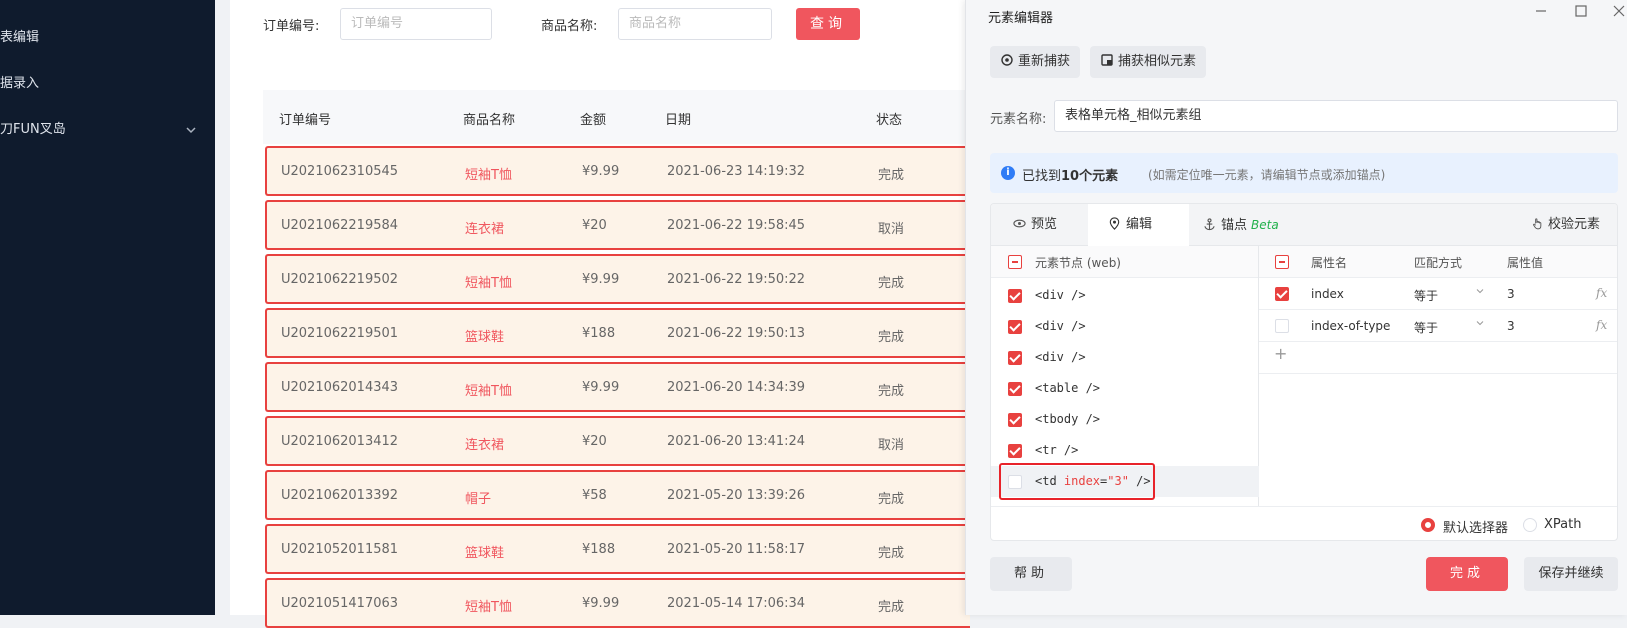 The image size is (1627, 628). What do you see at coordinates (1438, 262) in the screenshot?
I see `attribute-table-header: 属性名 匹配方式 属性值` at bounding box center [1438, 262].